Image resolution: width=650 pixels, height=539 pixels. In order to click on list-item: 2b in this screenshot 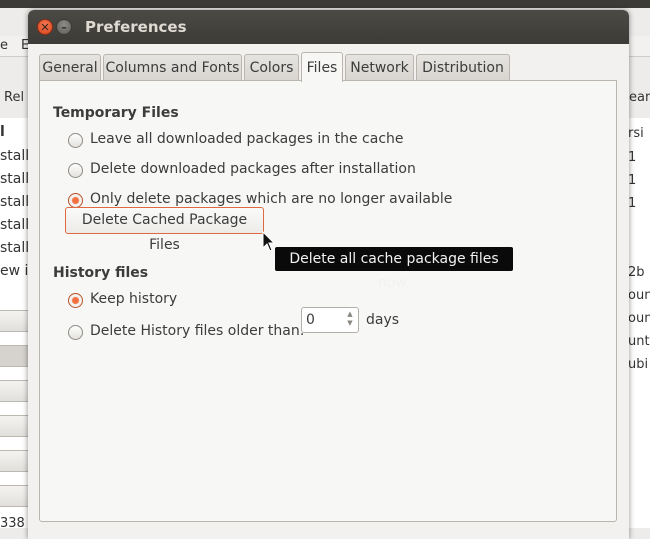, I will do `click(636, 272)`.